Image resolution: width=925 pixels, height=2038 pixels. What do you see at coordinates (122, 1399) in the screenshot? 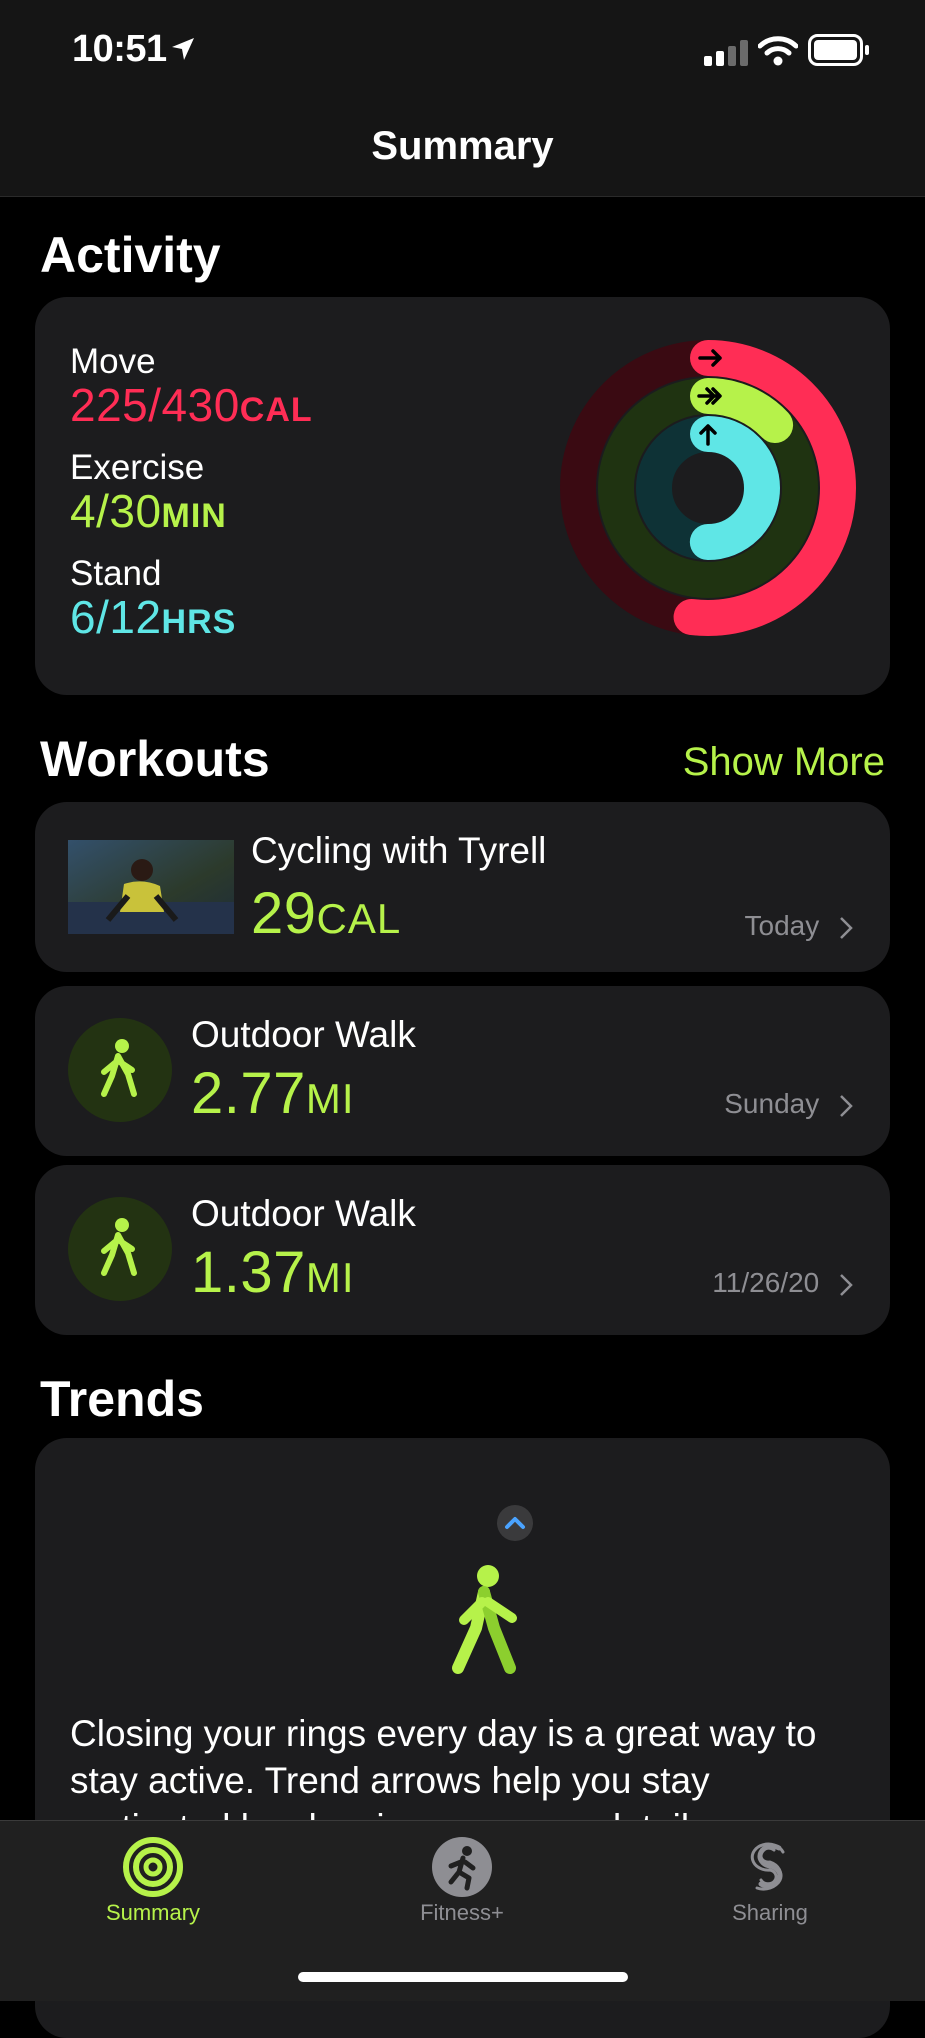
I see `trends-heading: Trends` at bounding box center [122, 1399].